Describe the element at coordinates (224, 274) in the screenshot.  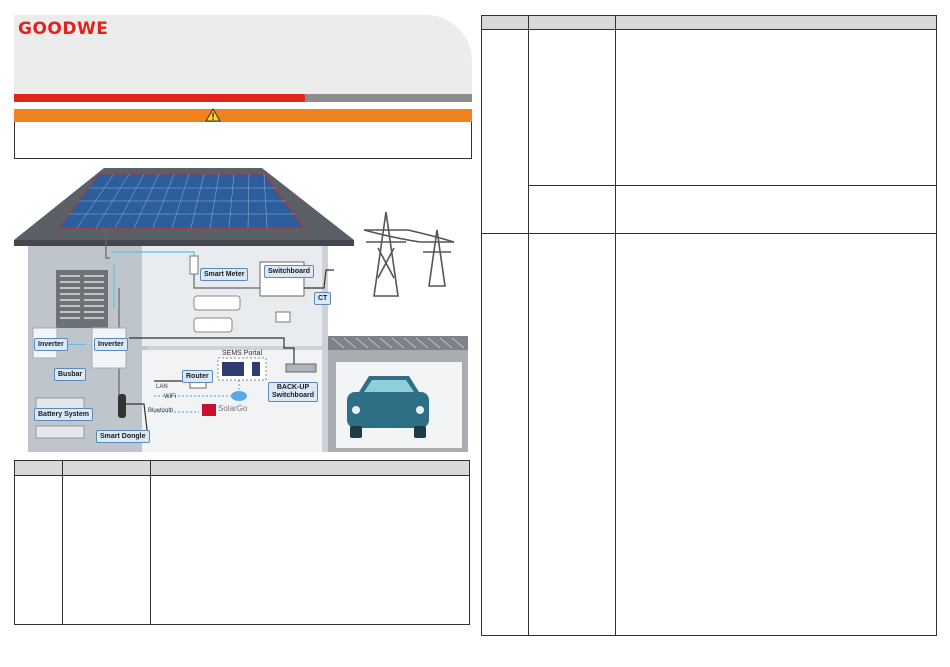
I see `smart-meter-label: Smart Meter` at that location.